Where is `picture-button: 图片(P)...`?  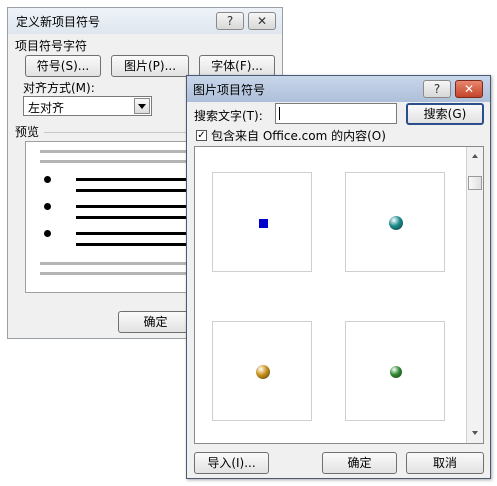 picture-button: 图片(P)... is located at coordinates (150, 66).